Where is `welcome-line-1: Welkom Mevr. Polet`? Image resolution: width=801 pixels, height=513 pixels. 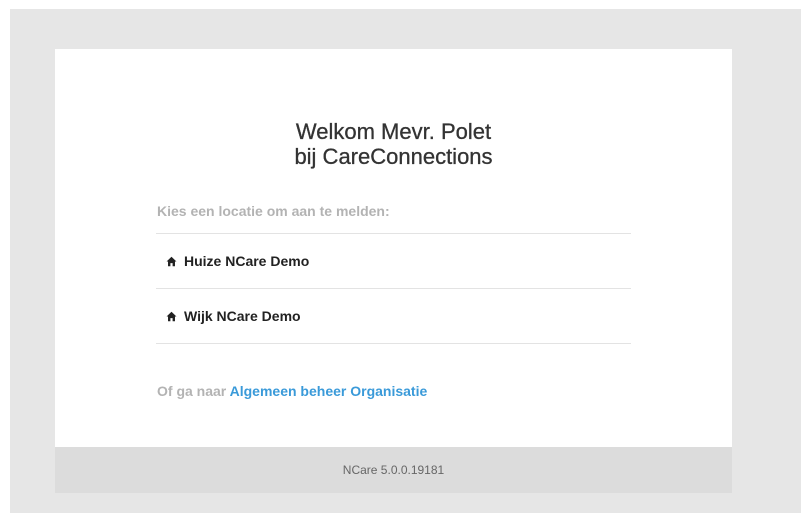
welcome-line-1: Welkom Mevr. Polet is located at coordinates (393, 131).